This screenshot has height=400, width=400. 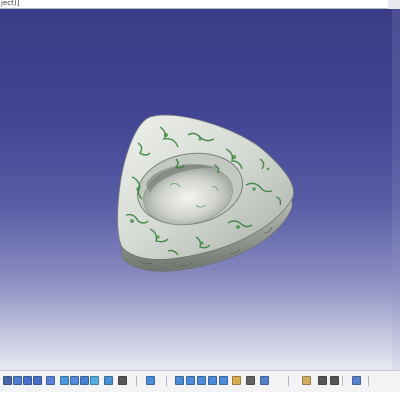 What do you see at coordinates (17, 380) in the screenshot?
I see `fly-mode-icon` at bounding box center [17, 380].